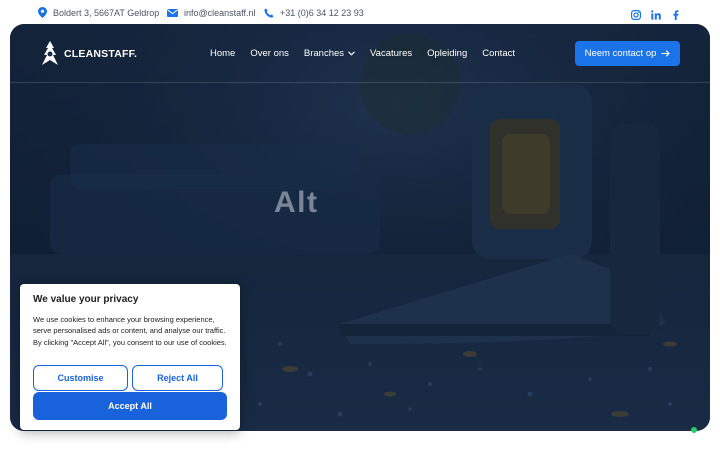 The height and width of the screenshot is (450, 720). What do you see at coordinates (620, 53) in the screenshot?
I see `cta-label: Neem contact op` at bounding box center [620, 53].